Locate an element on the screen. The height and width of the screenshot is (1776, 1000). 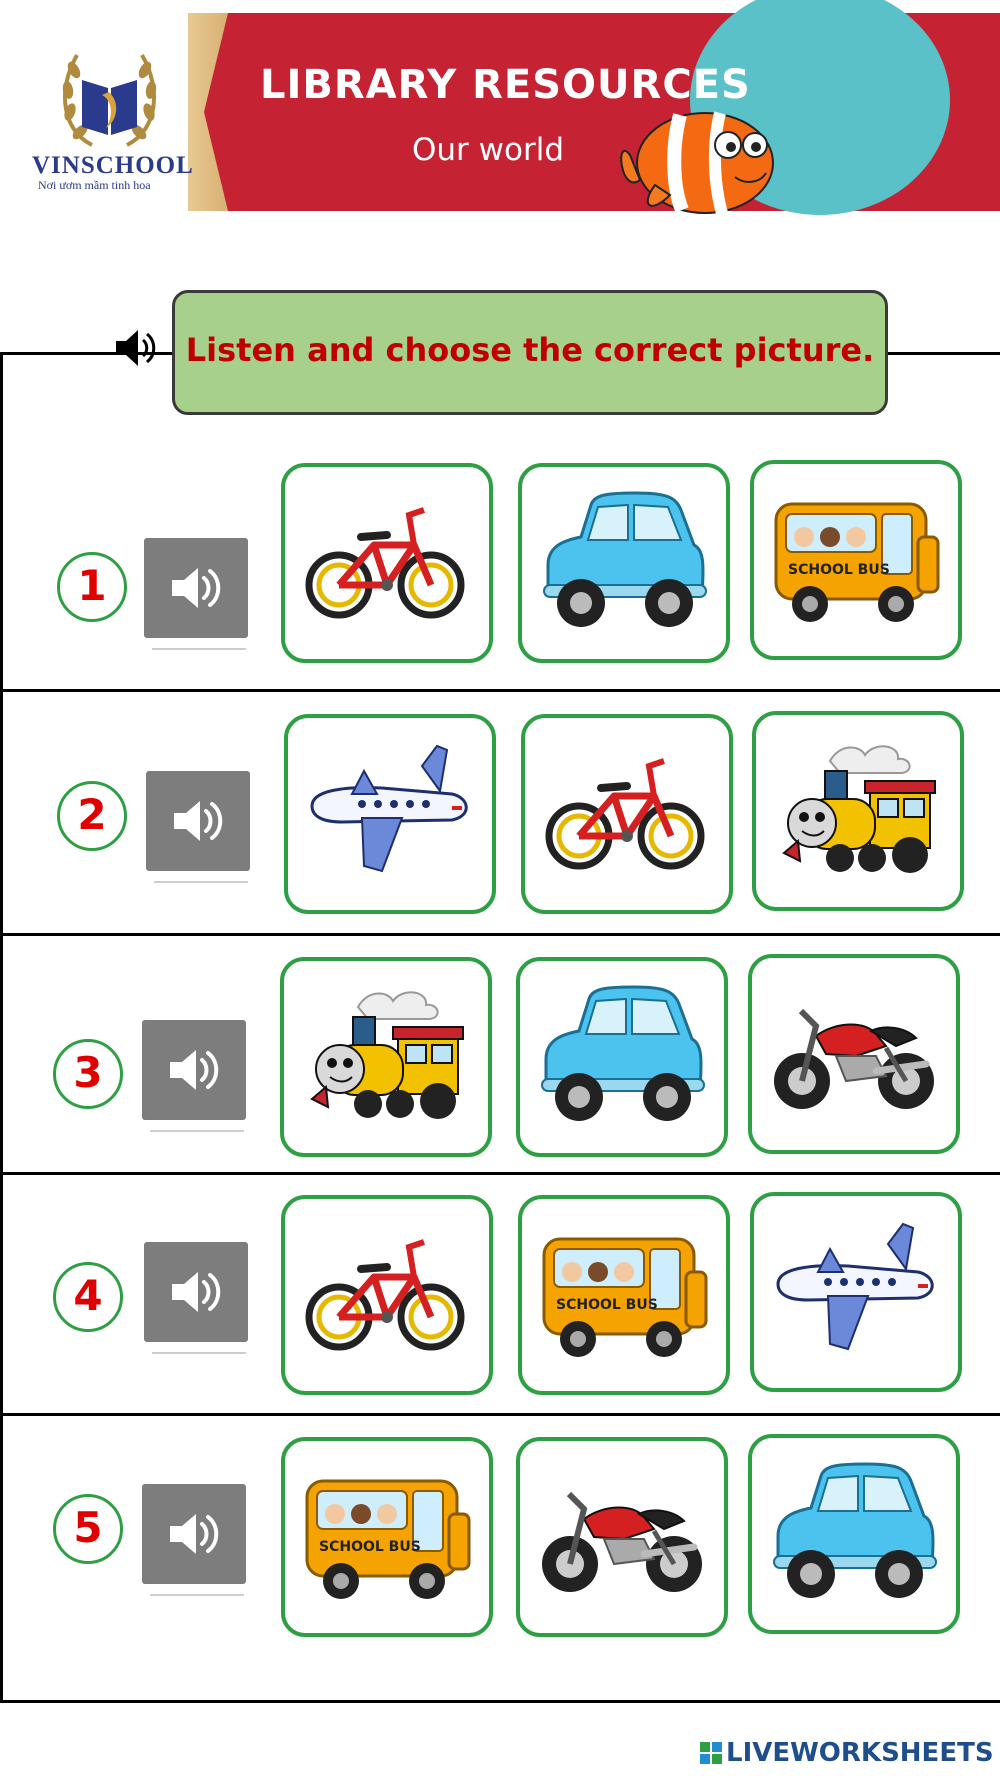
question-number: 3 is located at coordinates (88, 1074).